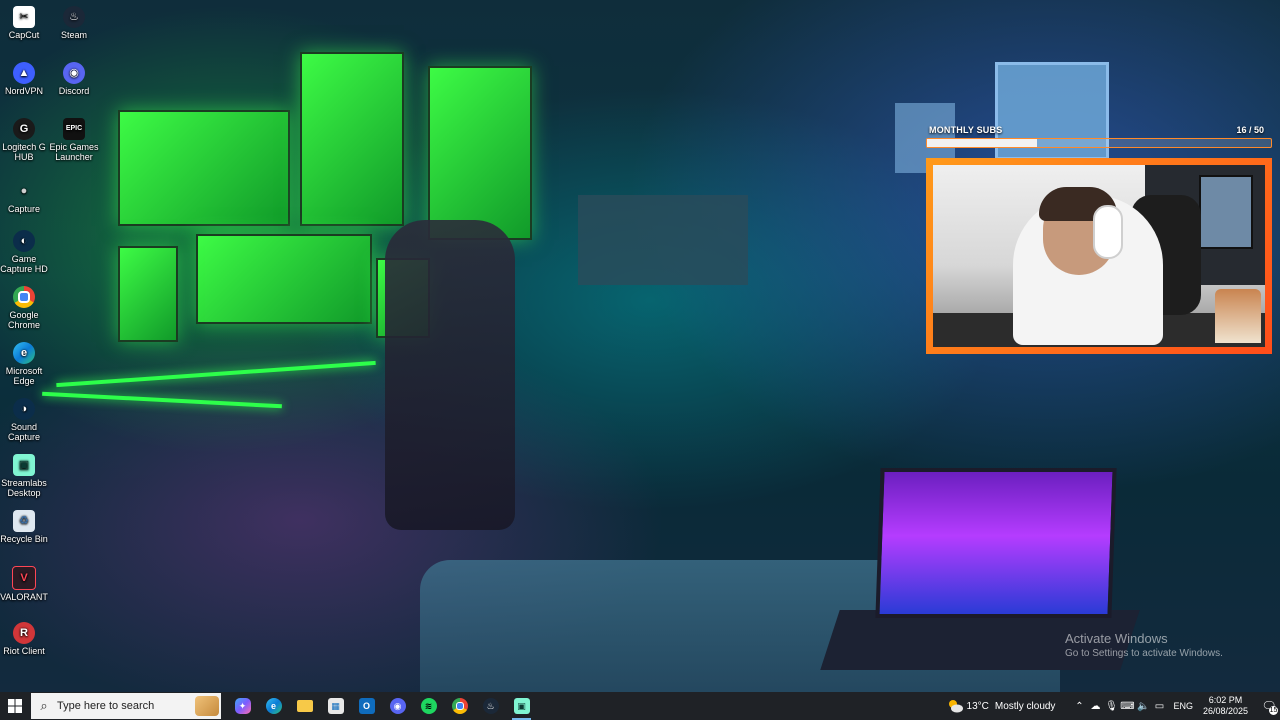  I want to click on subs-current: 16, so click(1241, 130).